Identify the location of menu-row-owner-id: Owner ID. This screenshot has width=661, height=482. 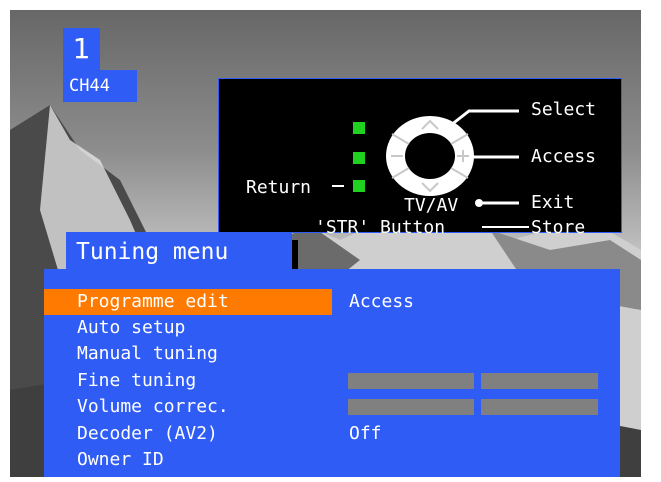
(332, 460).